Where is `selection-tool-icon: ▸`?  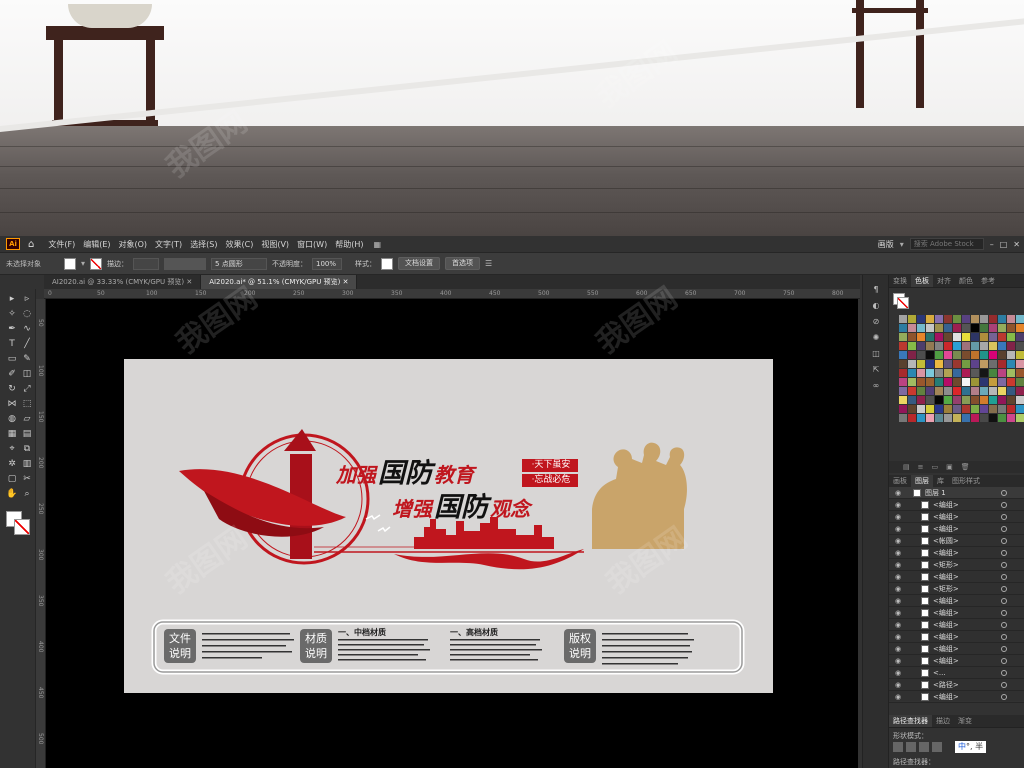 selection-tool-icon: ▸ is located at coordinates (12, 299).